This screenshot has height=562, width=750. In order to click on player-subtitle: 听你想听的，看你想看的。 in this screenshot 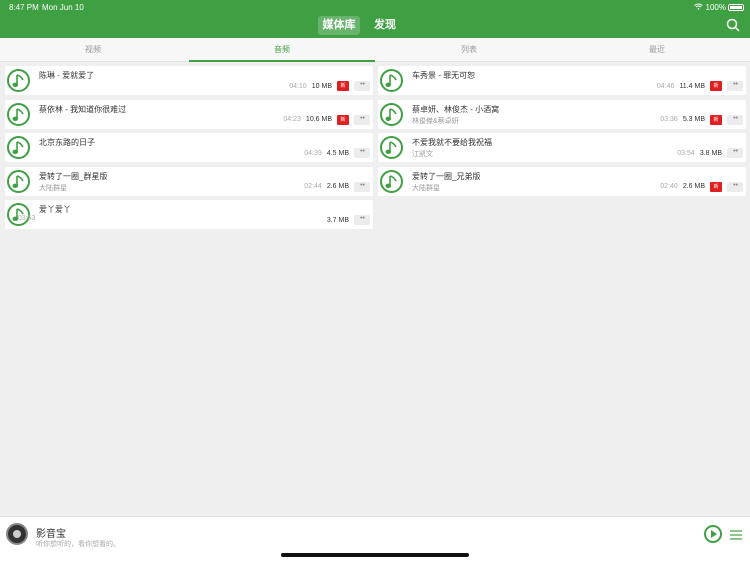, I will do `click(78, 544)`.